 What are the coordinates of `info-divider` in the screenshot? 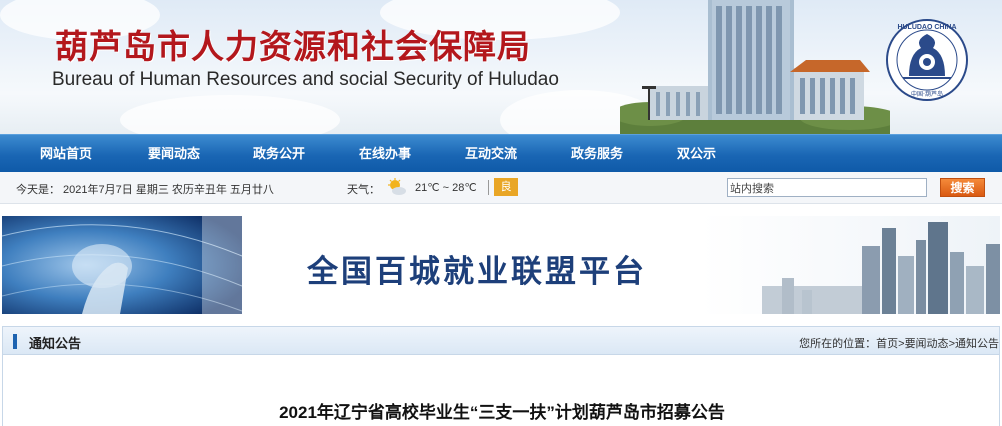 It's located at (488, 187).